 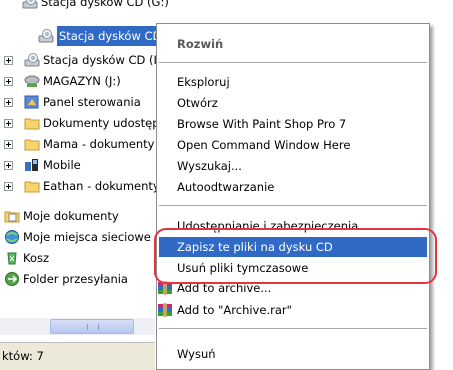 I want to click on tree-item-transfer-folder: Folder przesyłania, so click(x=66, y=279).